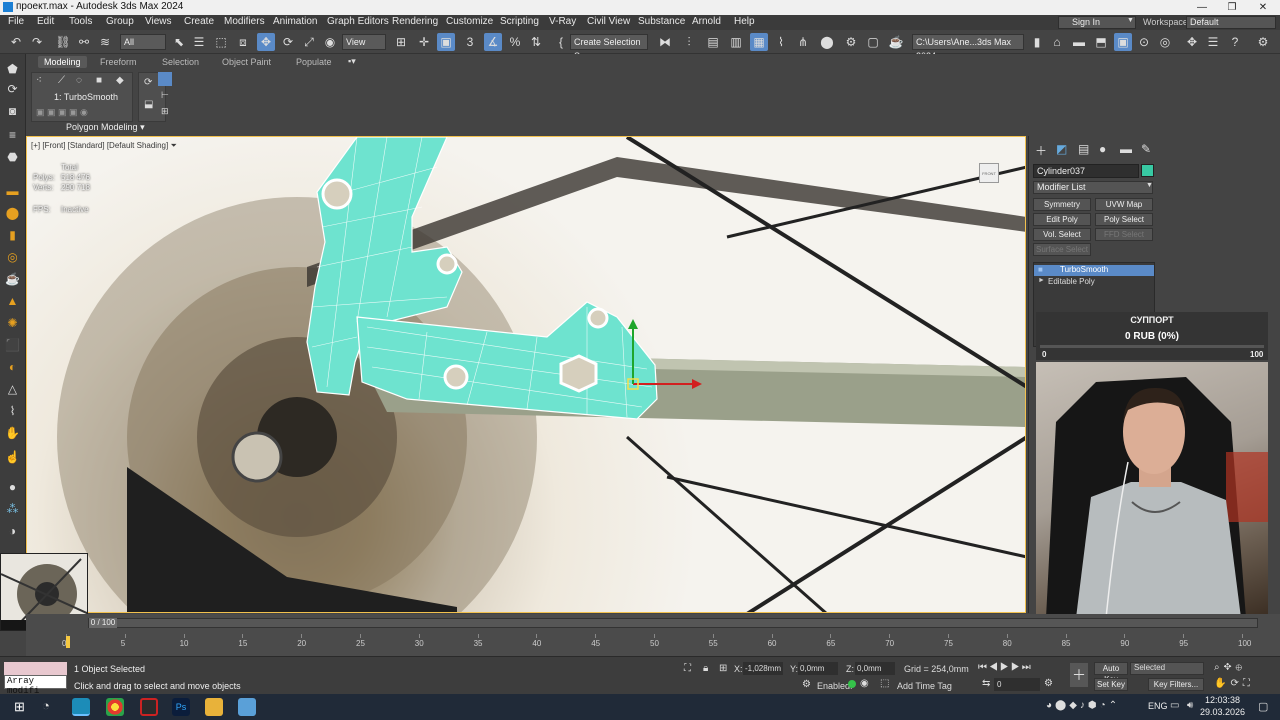 This screenshot has width=1280, height=720. I want to click on edit-poly-button: Edit Poly, so click(1062, 219).